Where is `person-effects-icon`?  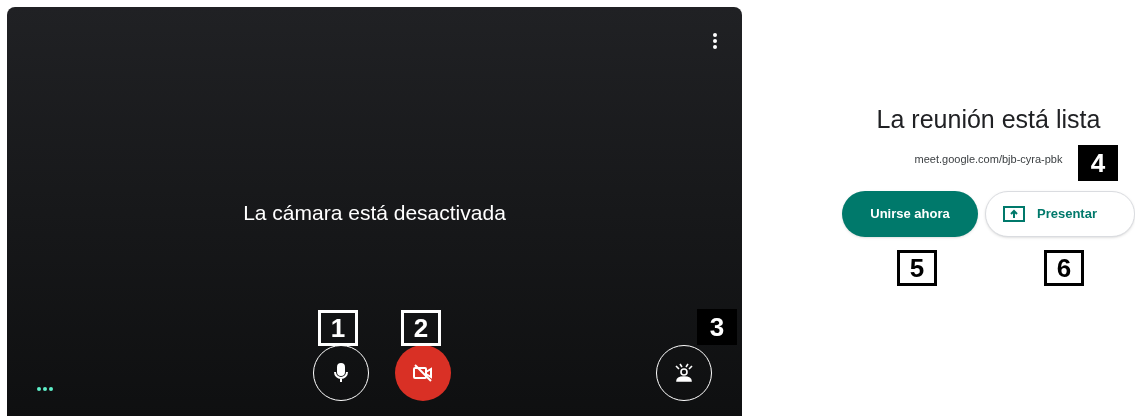 person-effects-icon is located at coordinates (684, 372).